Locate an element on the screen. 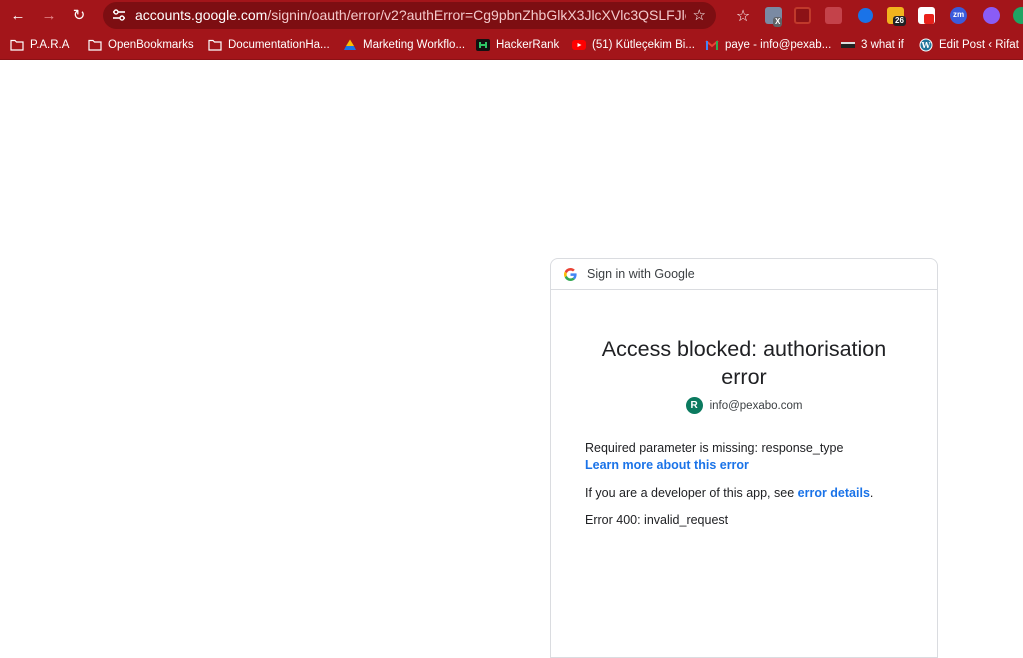 This screenshot has width=1023, height=658. page-title: Access blocked: authorisation error is located at coordinates (744, 363).